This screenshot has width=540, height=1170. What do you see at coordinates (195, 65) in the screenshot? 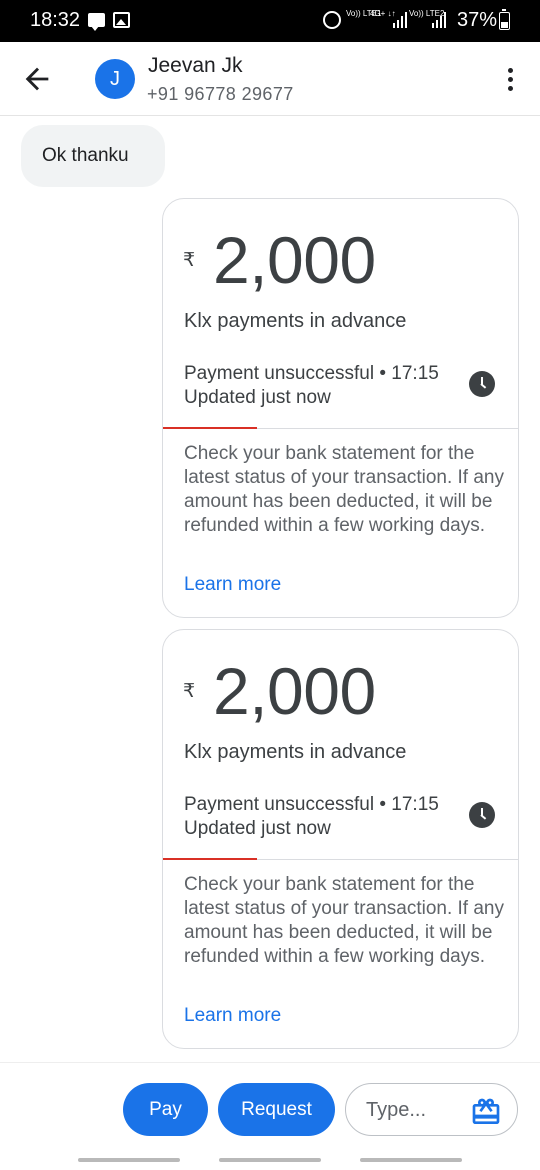
I see `contact-name: Jeevan Jk` at bounding box center [195, 65].